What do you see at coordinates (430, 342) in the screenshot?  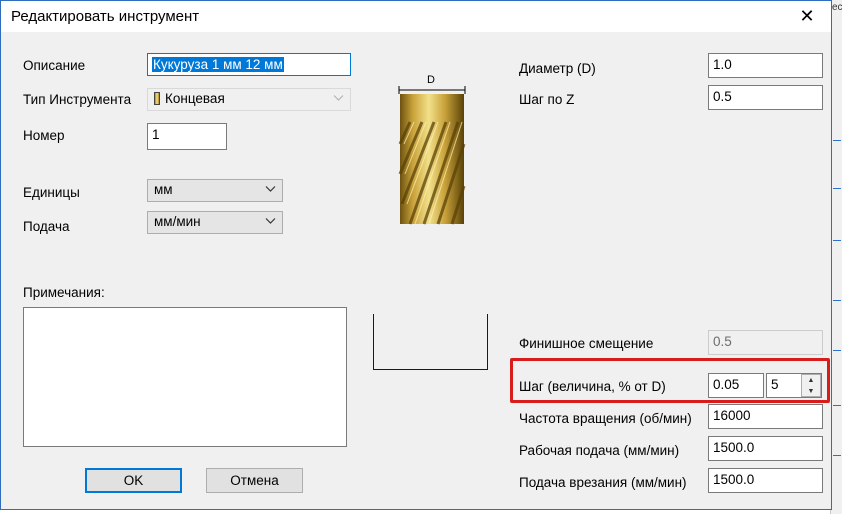 I see `tool-profile-preview` at bounding box center [430, 342].